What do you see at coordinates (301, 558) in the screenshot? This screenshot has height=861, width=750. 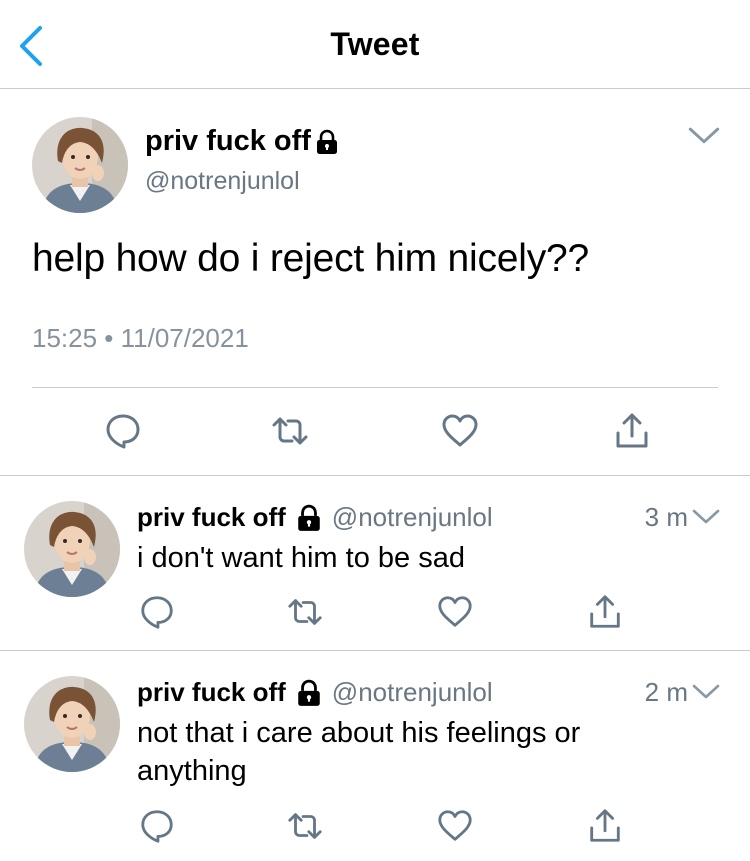 I see `tweet-text: i don't want him to be sad` at bounding box center [301, 558].